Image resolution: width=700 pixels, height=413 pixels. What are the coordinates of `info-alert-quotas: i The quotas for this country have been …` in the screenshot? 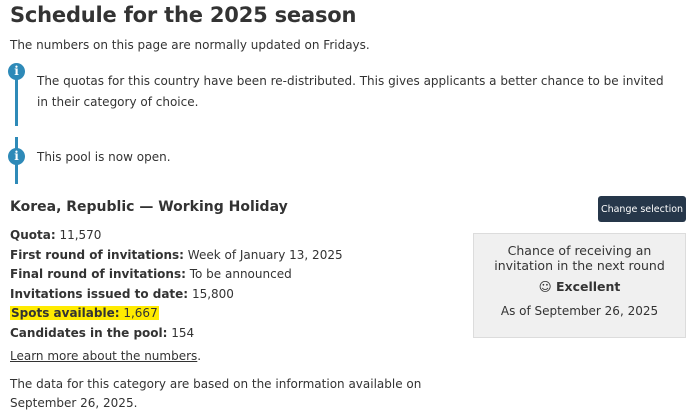 It's located at (348, 94).